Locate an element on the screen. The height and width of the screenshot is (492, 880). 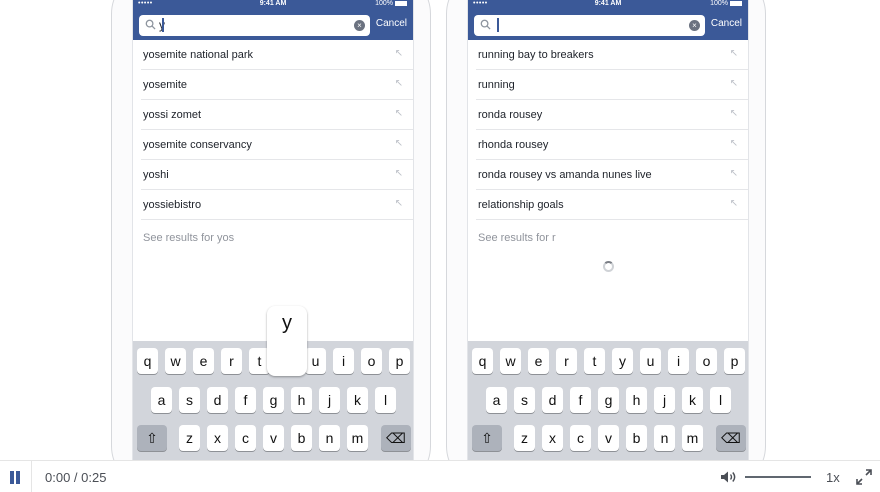
suggestion-item: relationship goals ↖ is located at coordinates (612, 205).